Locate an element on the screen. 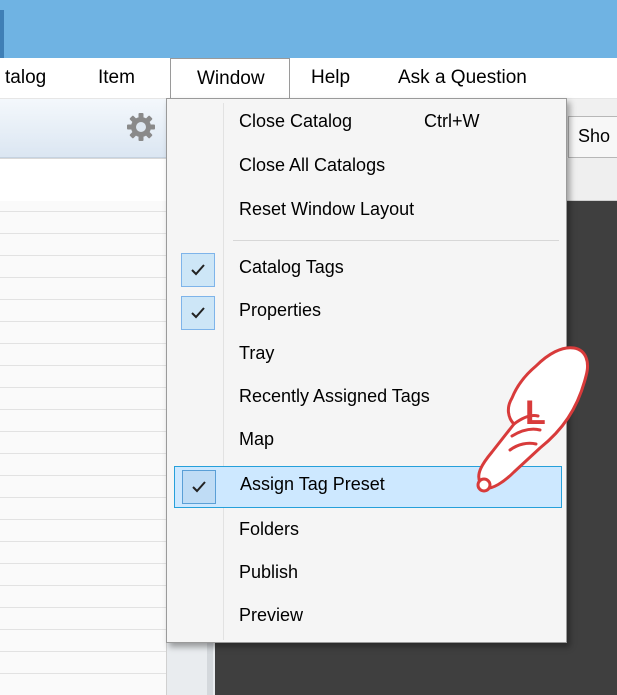 The image size is (617, 695). menu-label: Recently Assigned Tags is located at coordinates (334, 396).